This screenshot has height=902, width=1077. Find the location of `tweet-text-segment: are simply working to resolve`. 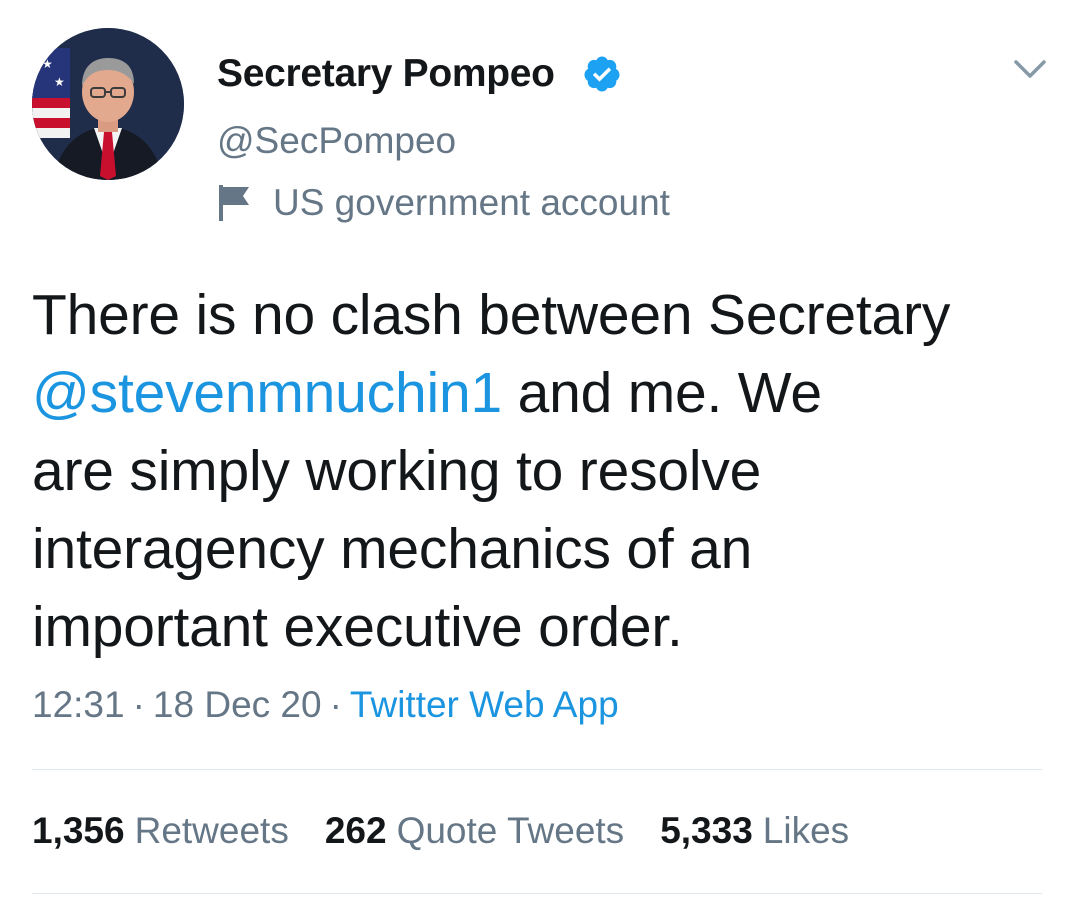

tweet-text-segment: are simply working to resolve is located at coordinates (397, 471).